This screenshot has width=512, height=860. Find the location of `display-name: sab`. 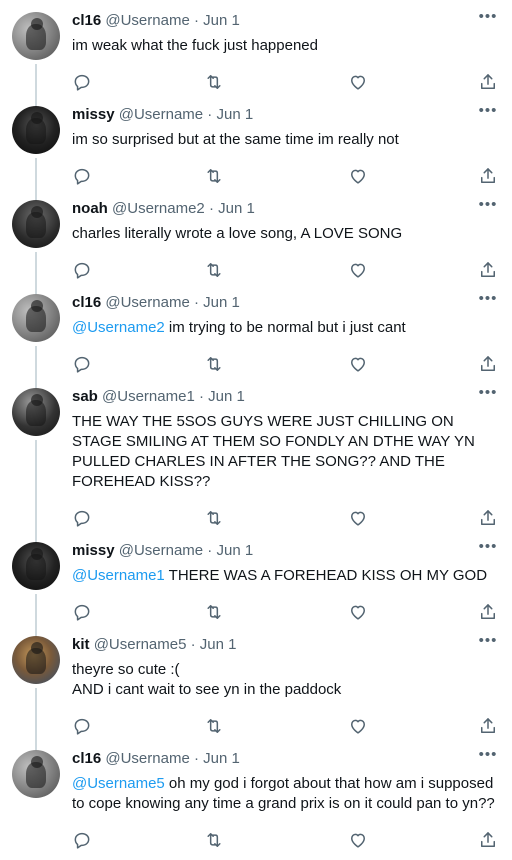

display-name: sab is located at coordinates (85, 396).